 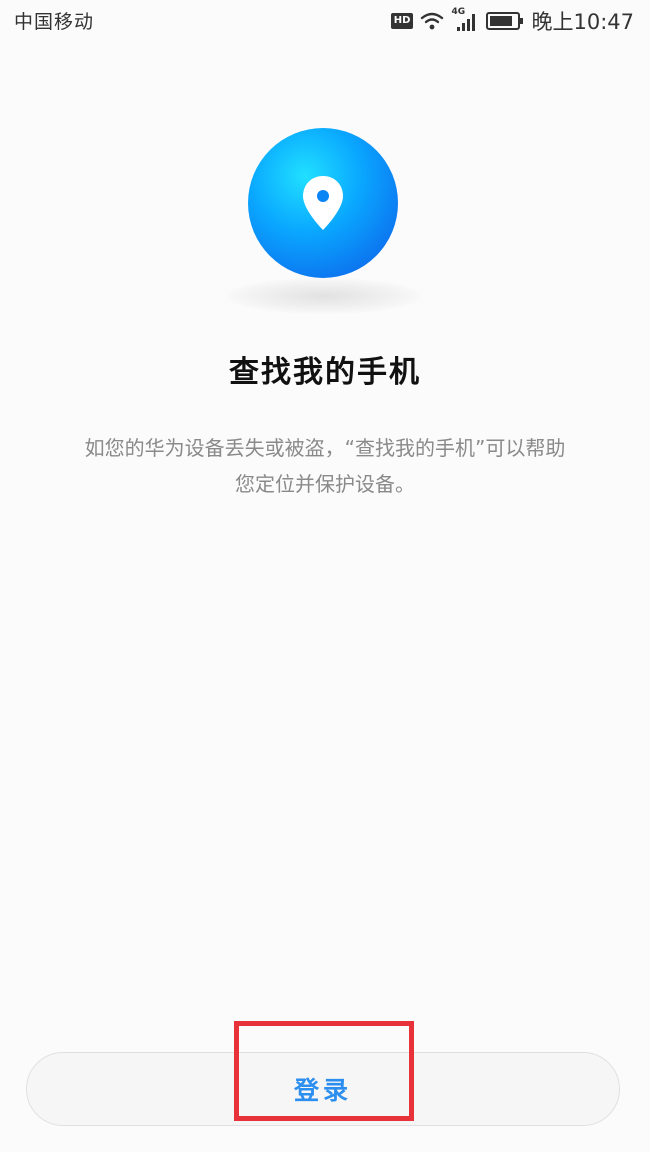 What do you see at coordinates (324, 1071) in the screenshot?
I see `highlight-annotation-box` at bounding box center [324, 1071].